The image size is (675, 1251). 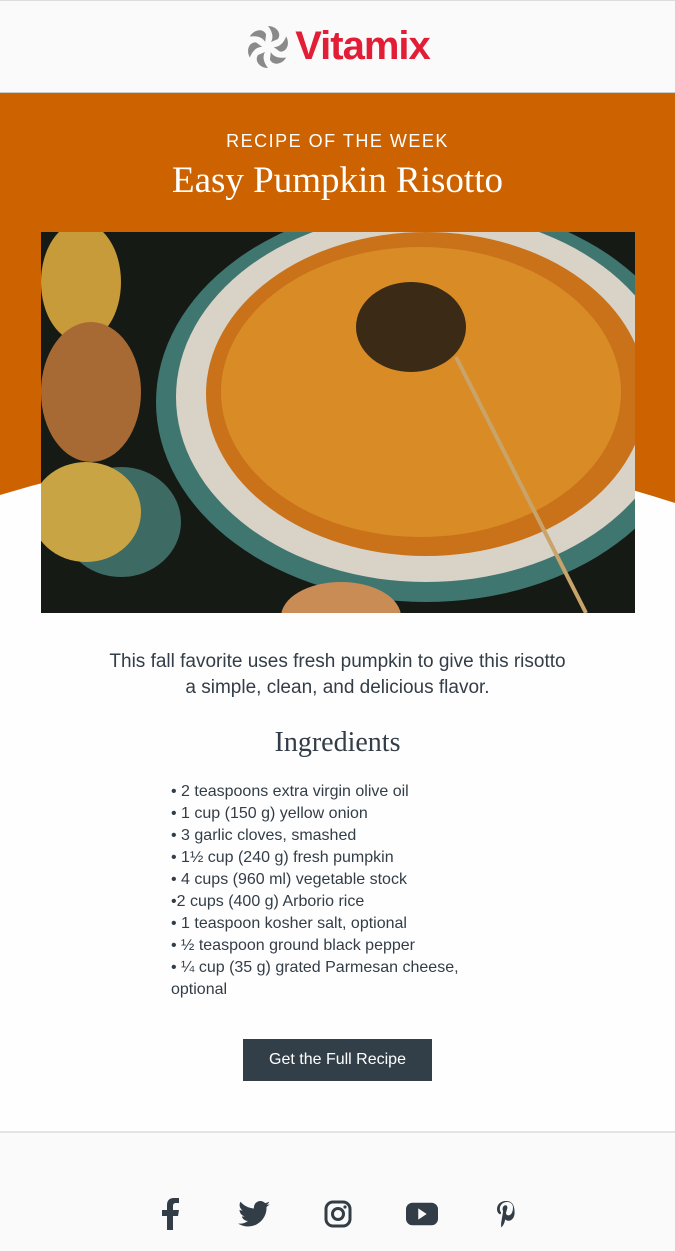 I want to click on recipe-title: Easy Pumpkin Risotto, so click(x=337, y=180).